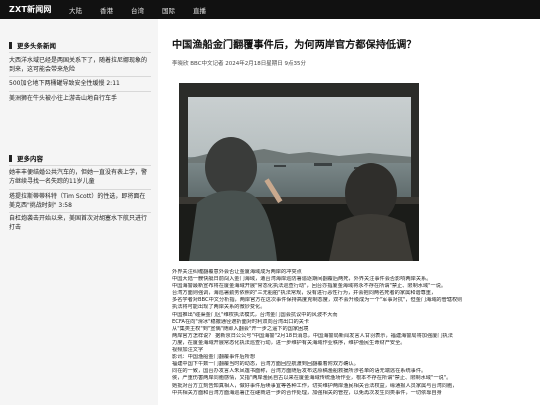  What do you see at coordinates (106, 10) in the screenshot?
I see `nav-item-hongkong: 香港` at bounding box center [106, 10].